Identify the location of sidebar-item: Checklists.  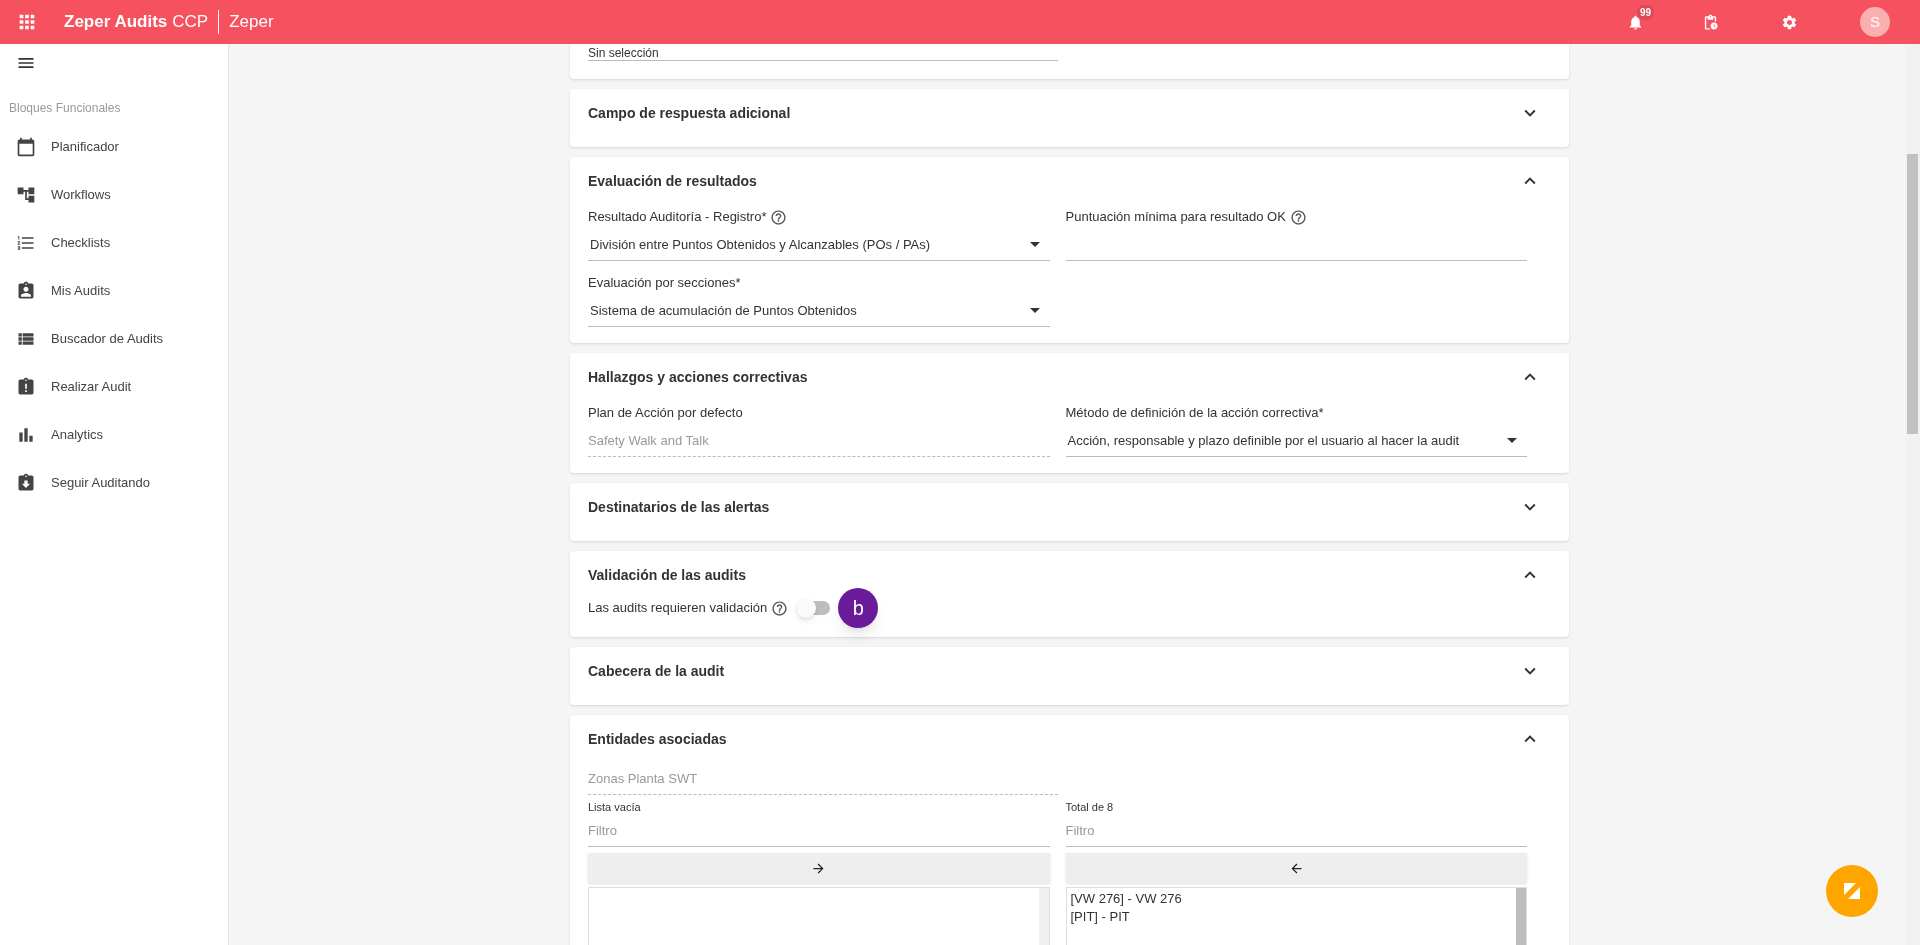
(114, 243).